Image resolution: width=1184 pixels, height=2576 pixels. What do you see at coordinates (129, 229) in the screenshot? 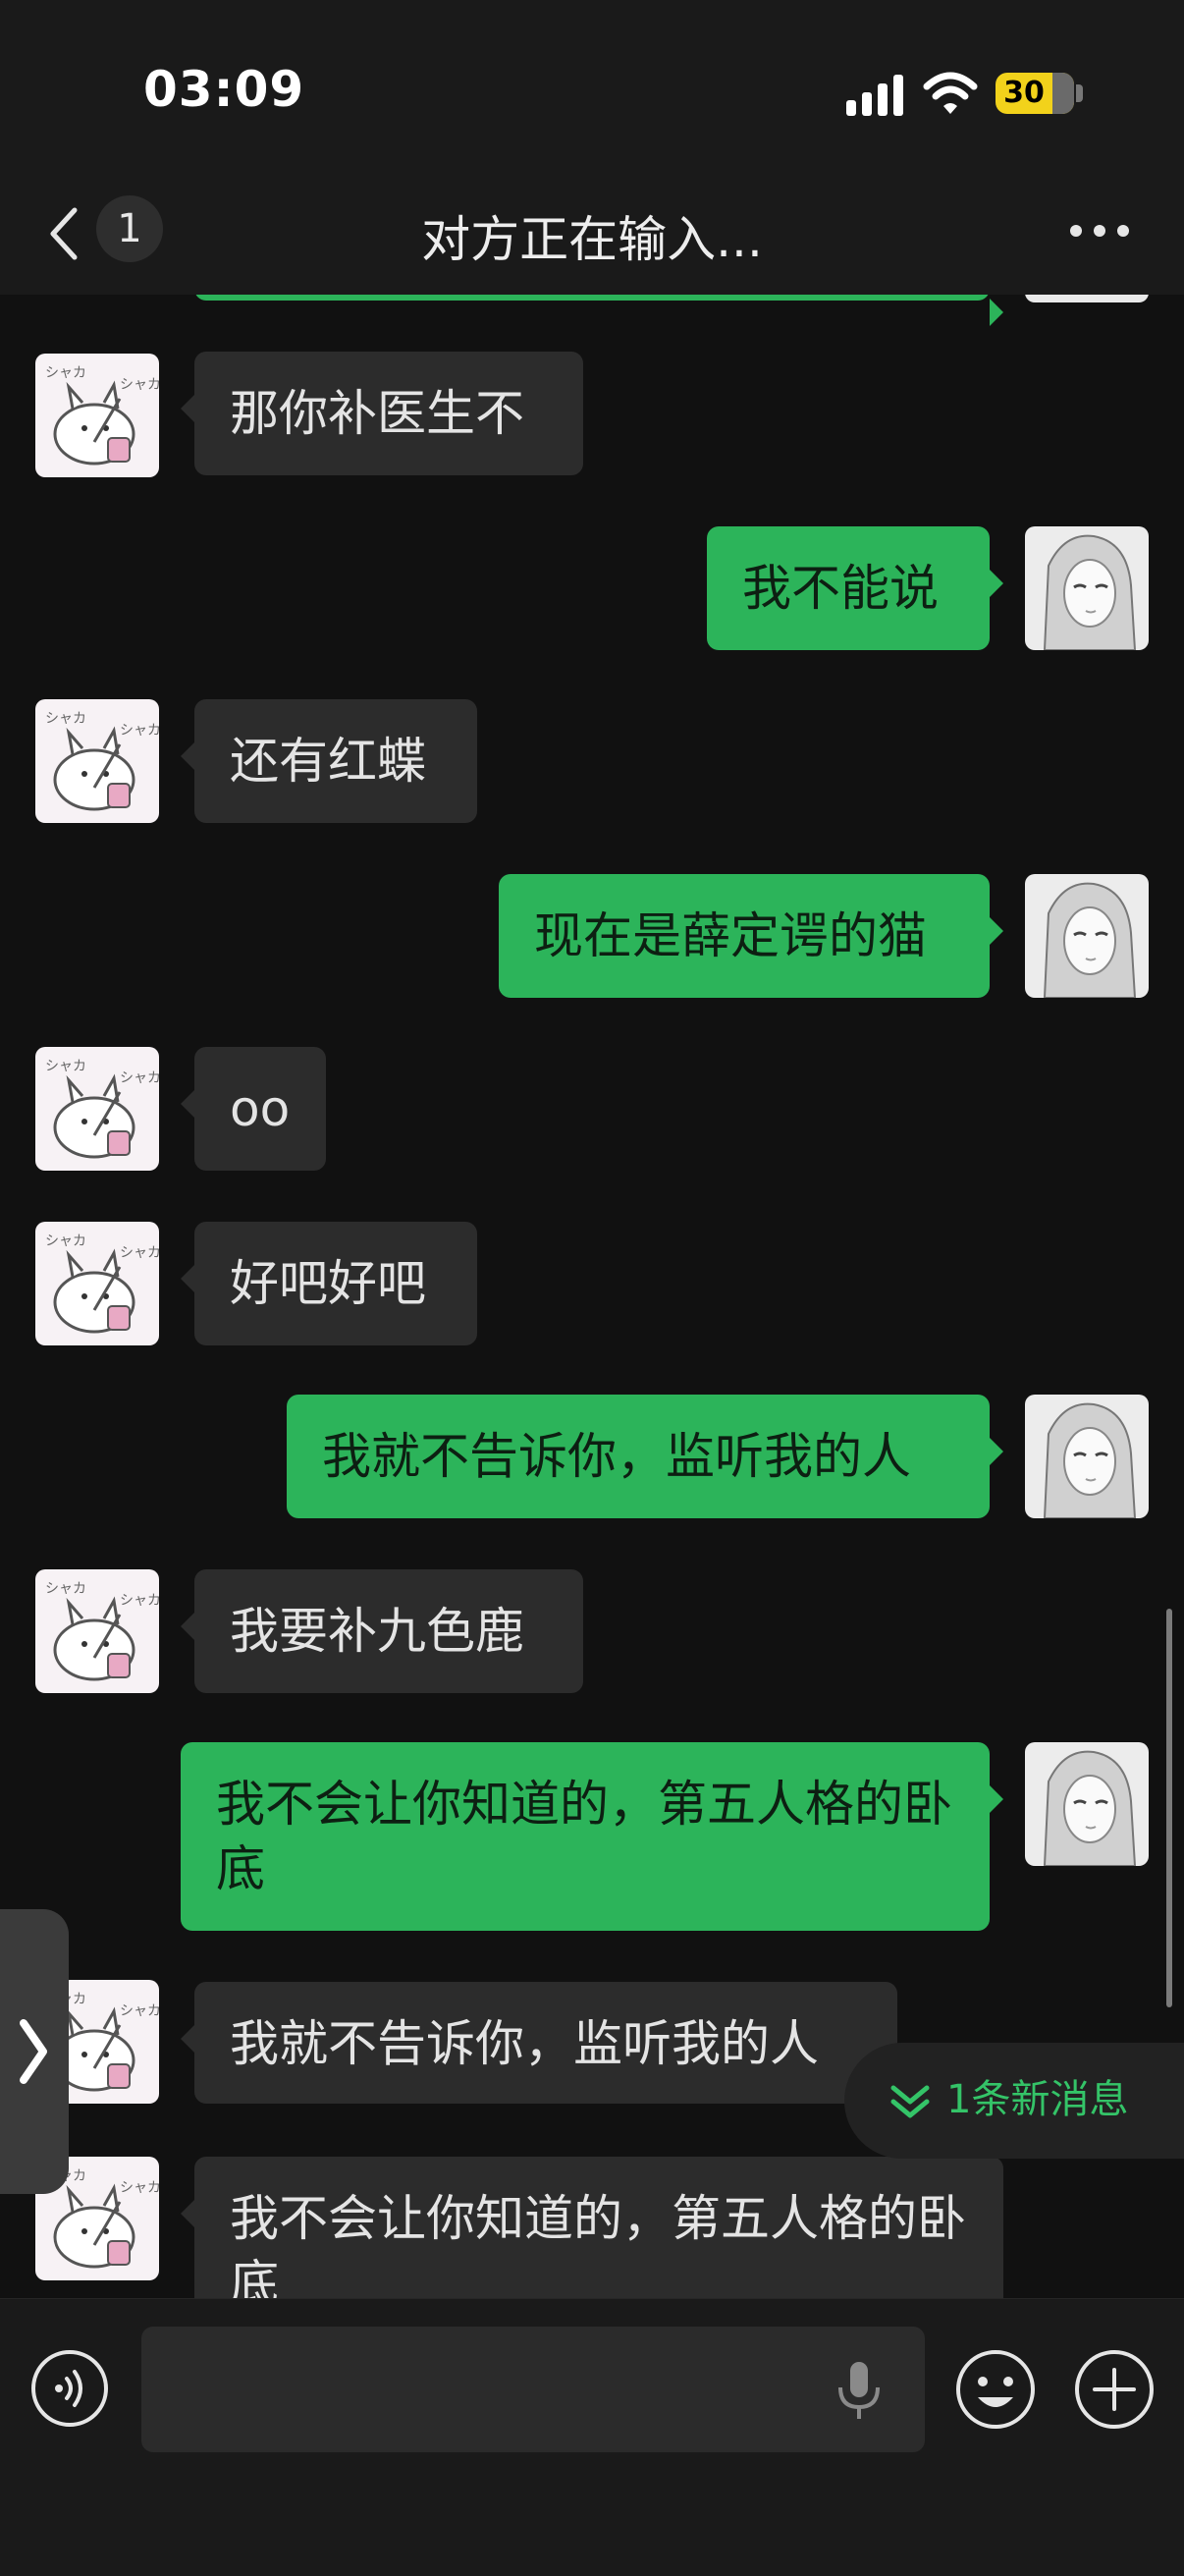
I see `unread-badge: 1` at bounding box center [129, 229].